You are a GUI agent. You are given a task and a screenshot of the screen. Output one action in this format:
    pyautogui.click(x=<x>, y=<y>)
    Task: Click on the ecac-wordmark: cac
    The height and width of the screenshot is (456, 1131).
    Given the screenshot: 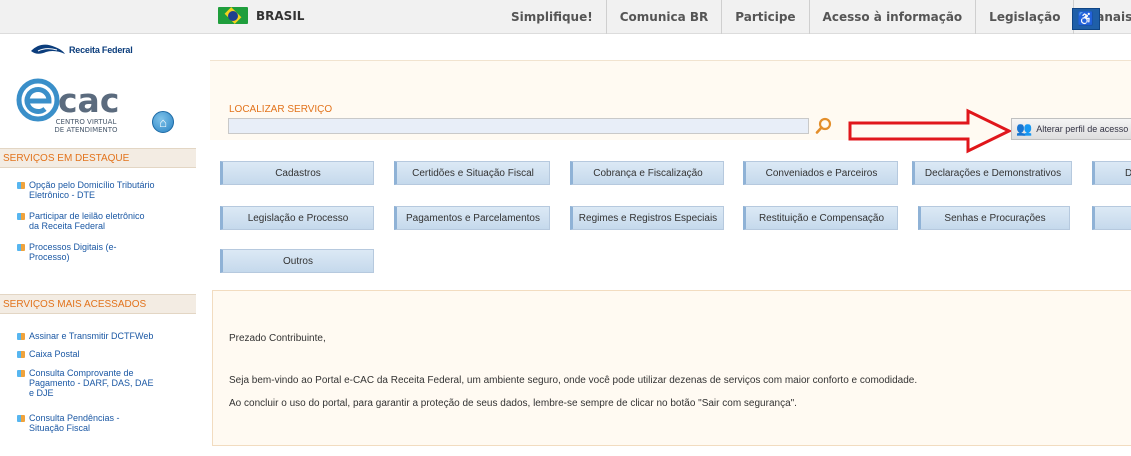 What is the action you would take?
    pyautogui.click(x=88, y=100)
    